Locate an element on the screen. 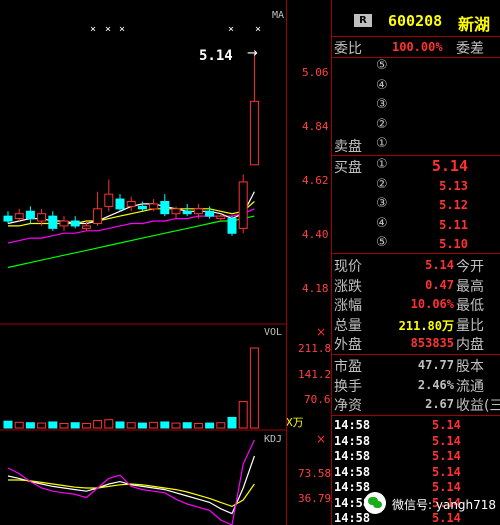 The image size is (500, 525). stat-label-0: 现价 is located at coordinates (348, 267).